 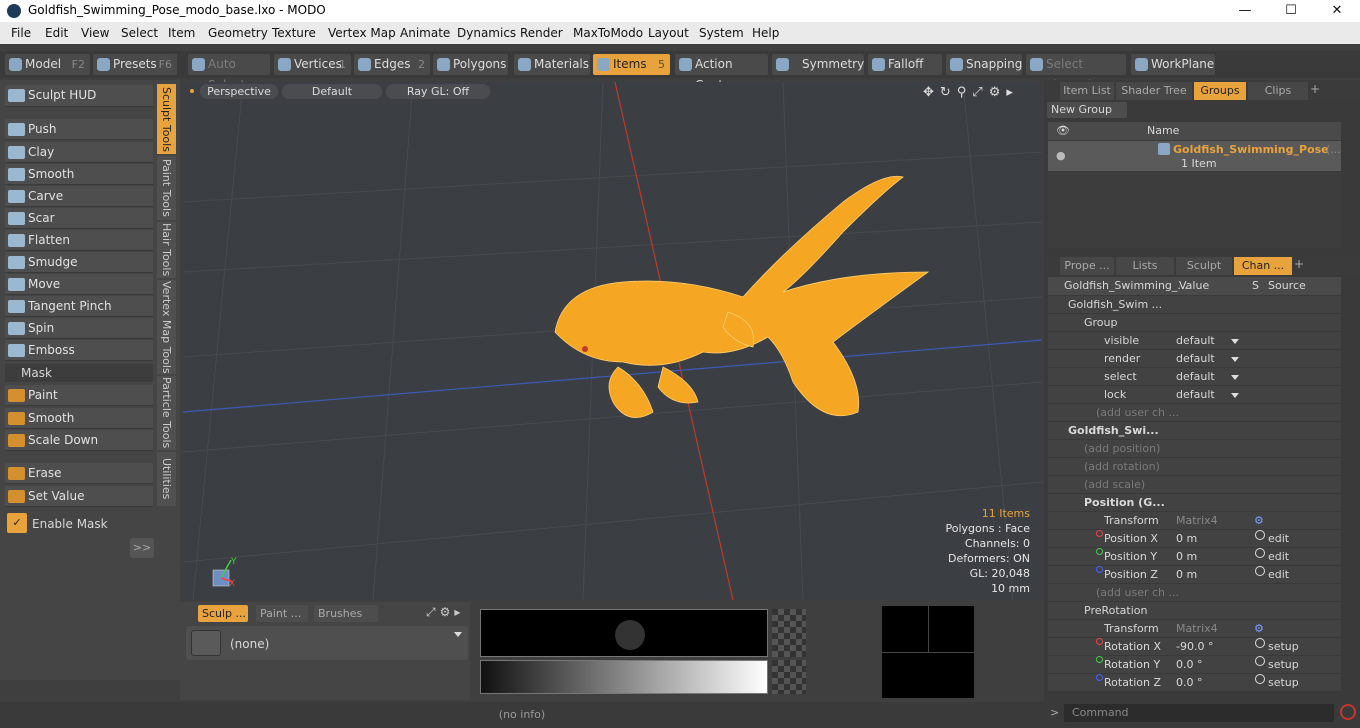 What do you see at coordinates (425, 33) in the screenshot?
I see `menu-animate: Animate` at bounding box center [425, 33].